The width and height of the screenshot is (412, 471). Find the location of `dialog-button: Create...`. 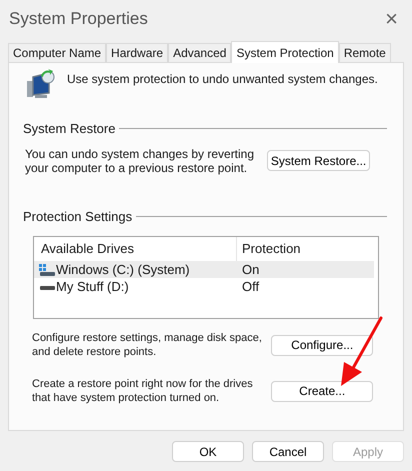

dialog-button: Create... is located at coordinates (322, 391).